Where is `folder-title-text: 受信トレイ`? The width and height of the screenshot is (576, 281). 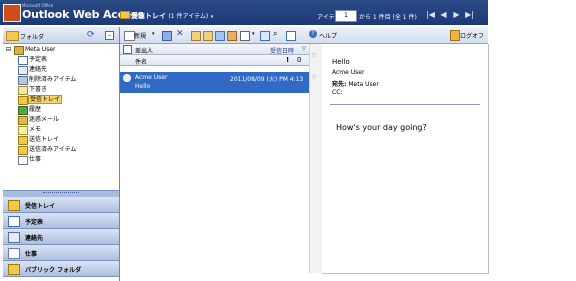 folder-title-text: 受信トレイ is located at coordinates (148, 16).